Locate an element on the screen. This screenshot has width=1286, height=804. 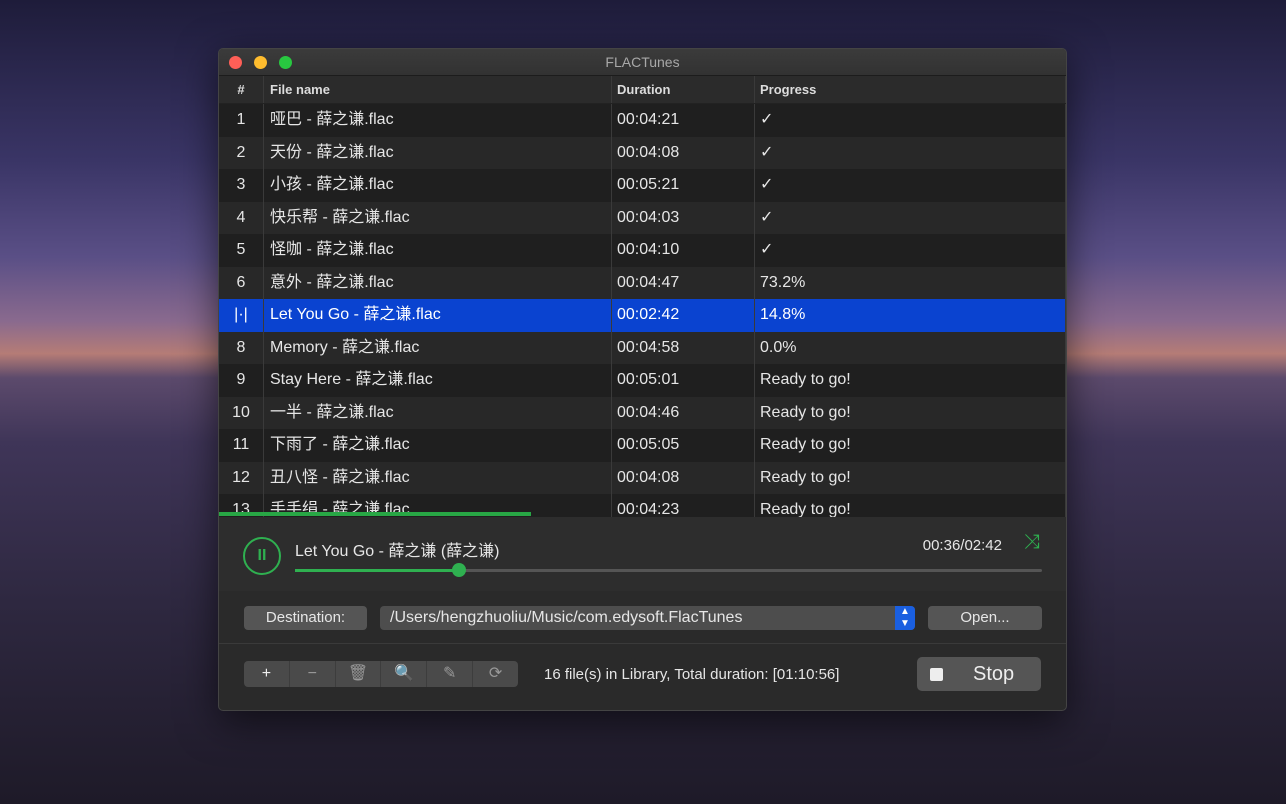
row-file-name: 快乐帮 - 薛之谦.flac is located at coordinates (438, 217).